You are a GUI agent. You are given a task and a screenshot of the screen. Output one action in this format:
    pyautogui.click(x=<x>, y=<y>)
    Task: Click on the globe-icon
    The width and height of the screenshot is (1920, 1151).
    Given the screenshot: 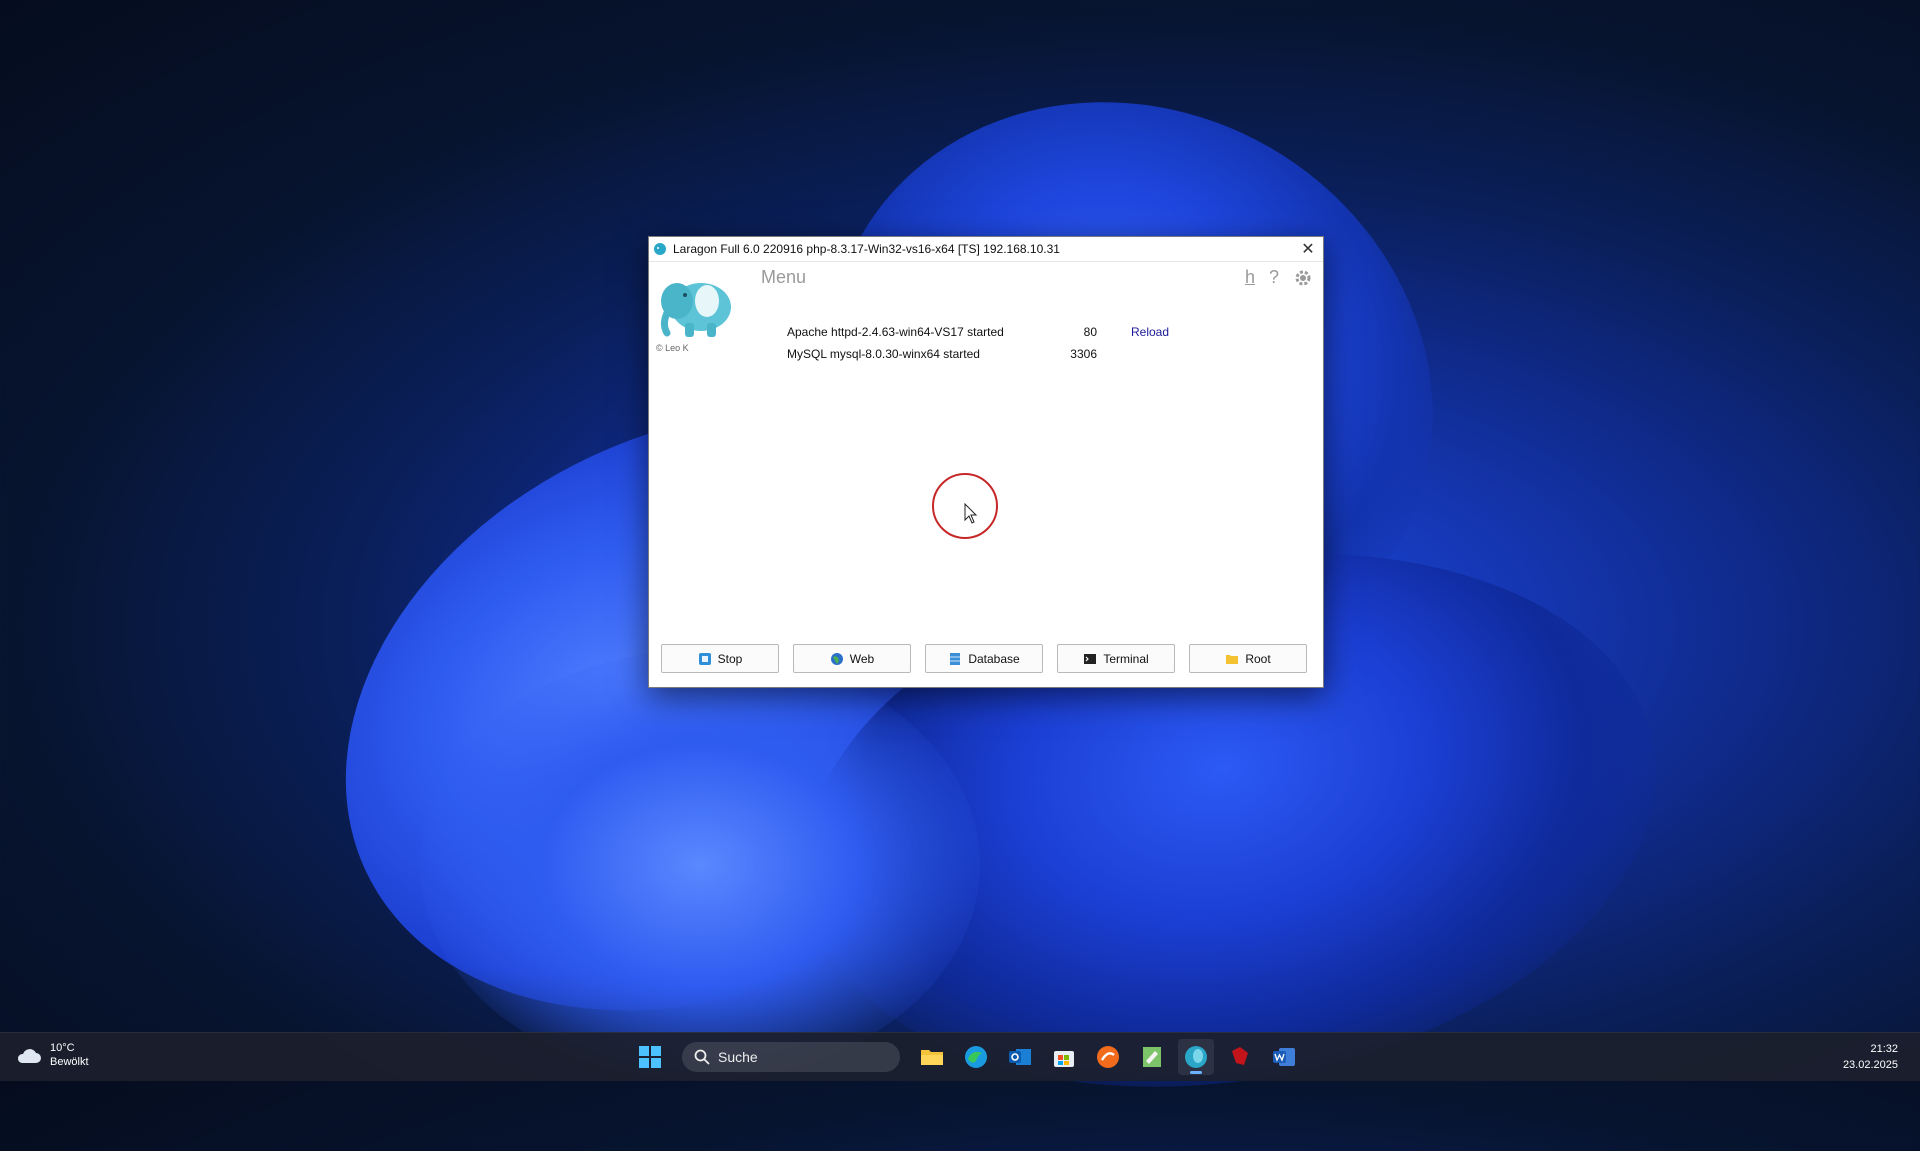 What is the action you would take?
    pyautogui.click(x=836, y=658)
    